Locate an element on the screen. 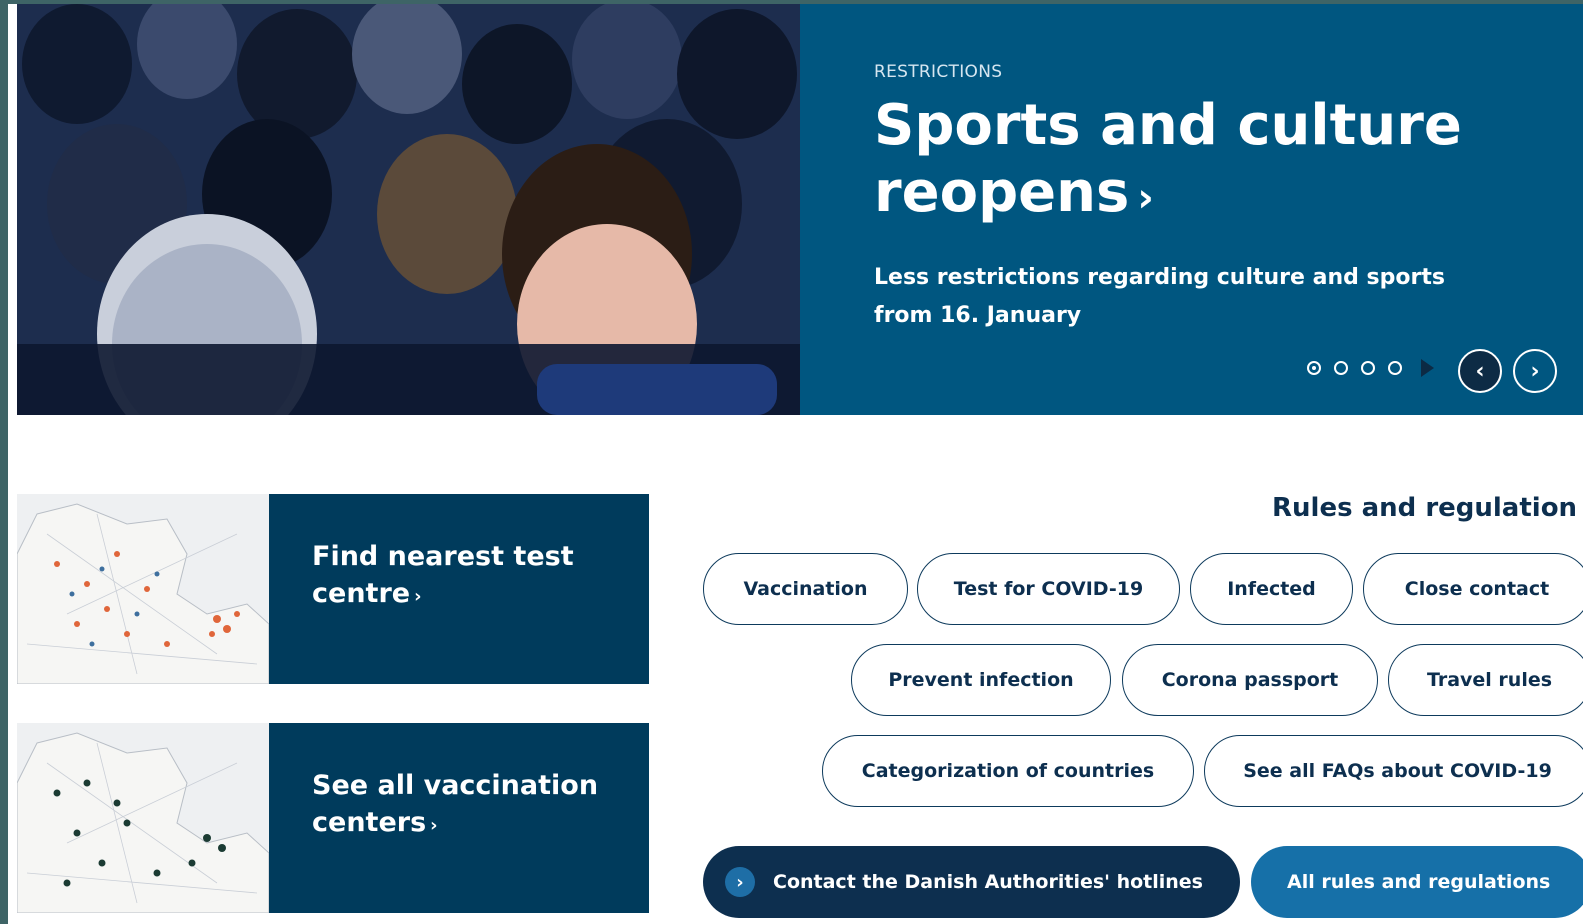 The width and height of the screenshot is (1583, 924). pill-categorization-of-countries: Categorization of countries is located at coordinates (1008, 771).